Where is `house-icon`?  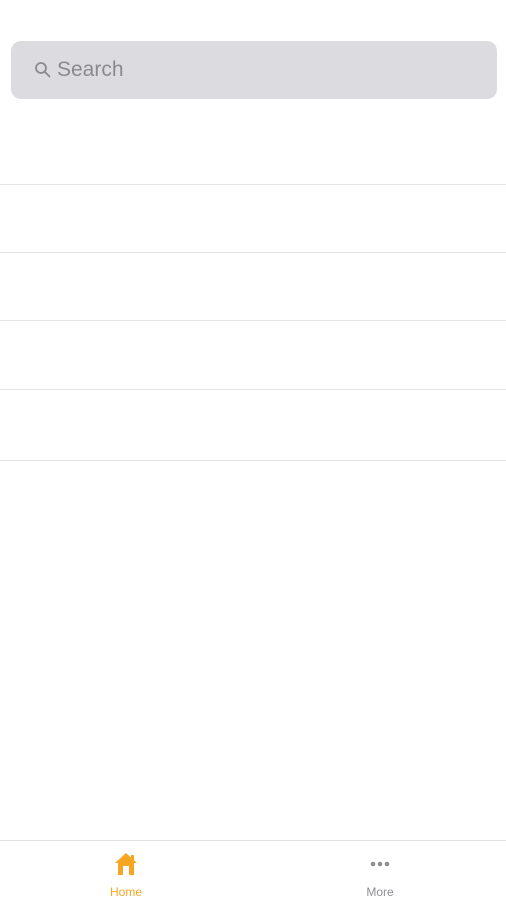 house-icon is located at coordinates (126, 864).